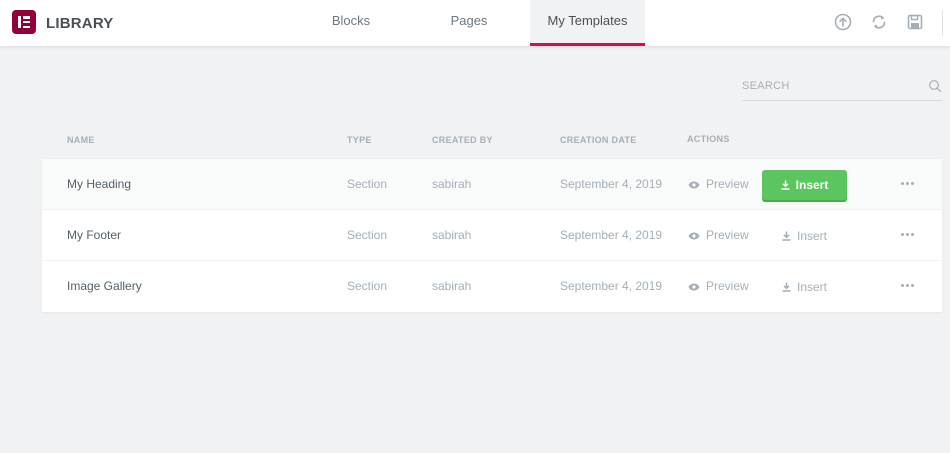 The width and height of the screenshot is (950, 453). I want to click on column-header-creation-date: CREATION DATE, so click(598, 140).